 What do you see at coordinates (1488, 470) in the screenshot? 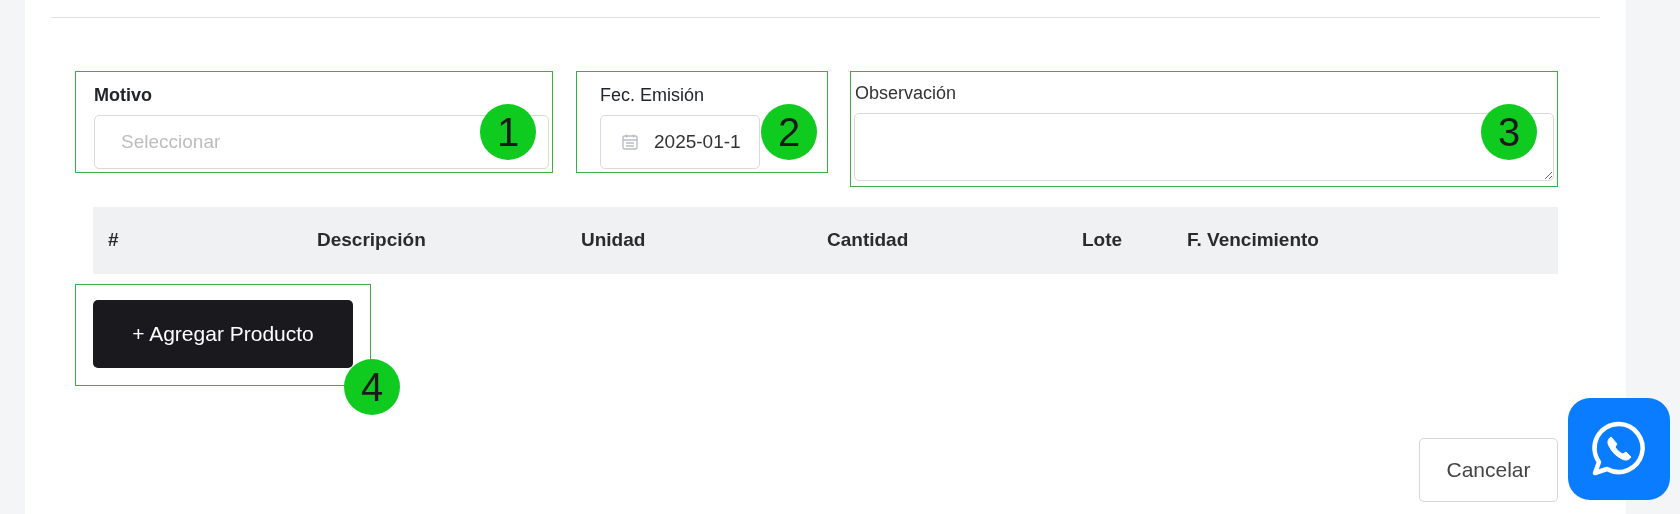
I see `cancel-button: Cancelar` at bounding box center [1488, 470].